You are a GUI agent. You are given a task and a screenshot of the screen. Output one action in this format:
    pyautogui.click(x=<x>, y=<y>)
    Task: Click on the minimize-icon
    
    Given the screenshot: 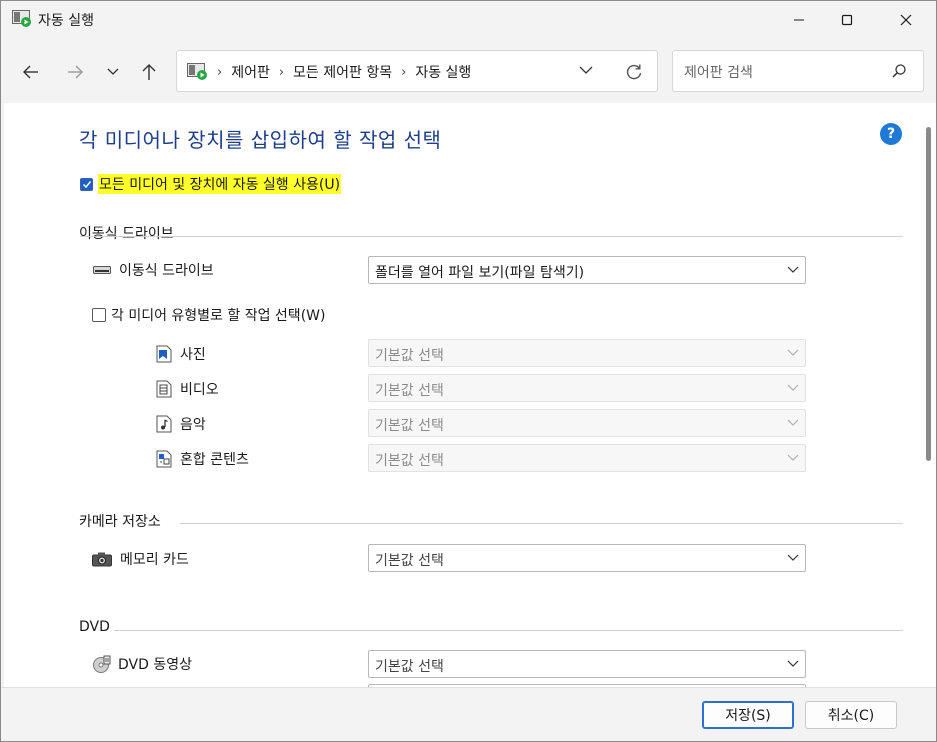 What is the action you would take?
    pyautogui.click(x=799, y=20)
    